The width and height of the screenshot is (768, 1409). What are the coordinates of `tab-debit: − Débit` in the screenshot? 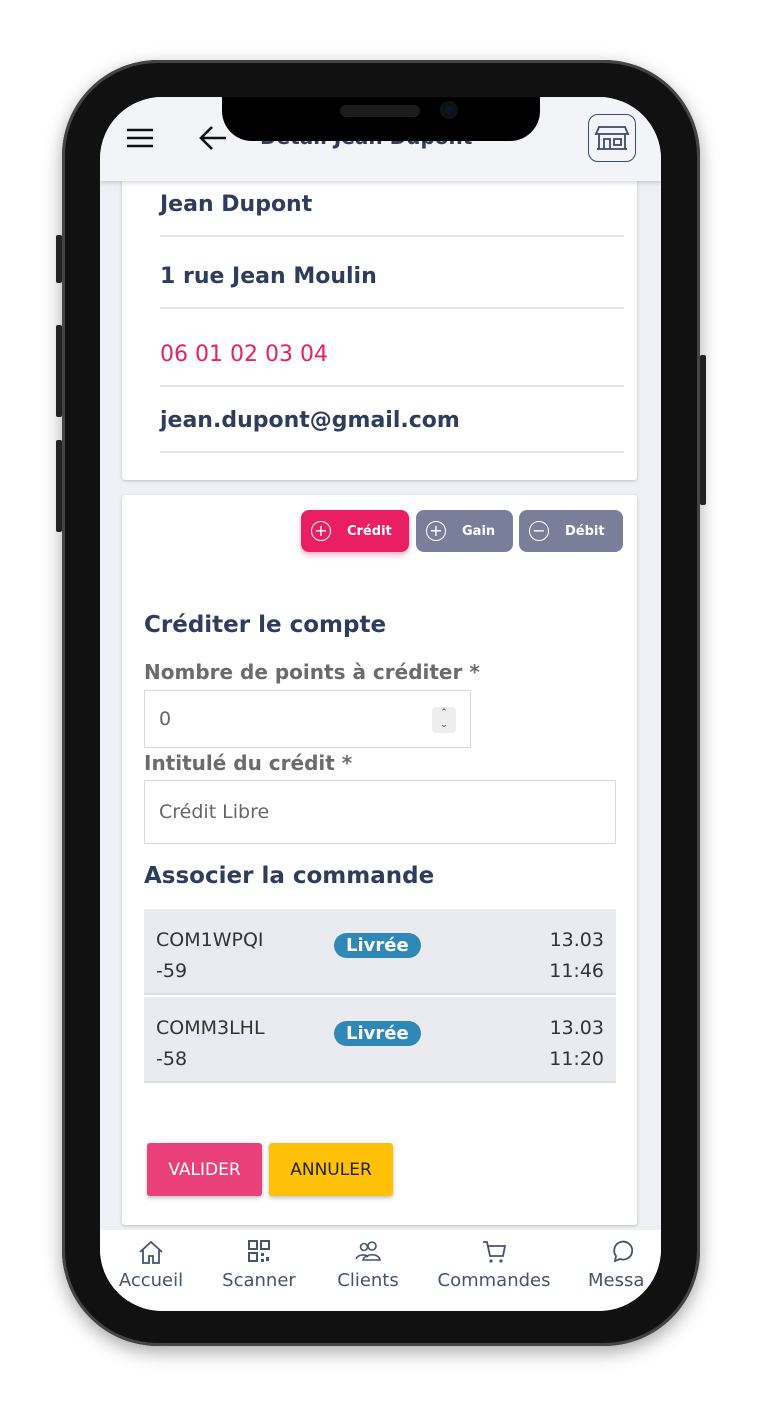 It's located at (571, 531).